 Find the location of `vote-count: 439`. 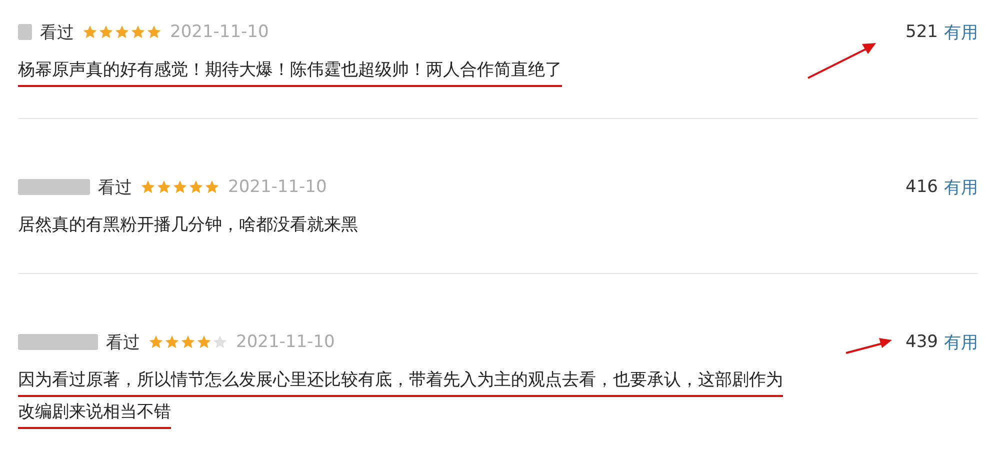

vote-count: 439 is located at coordinates (922, 342).